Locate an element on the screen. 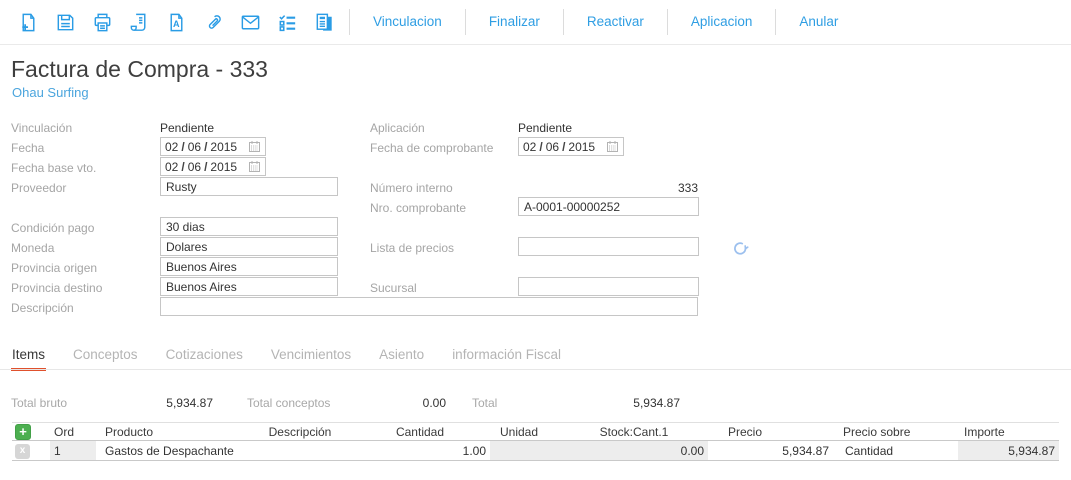  svg-text: A is located at coordinates (176, 23).